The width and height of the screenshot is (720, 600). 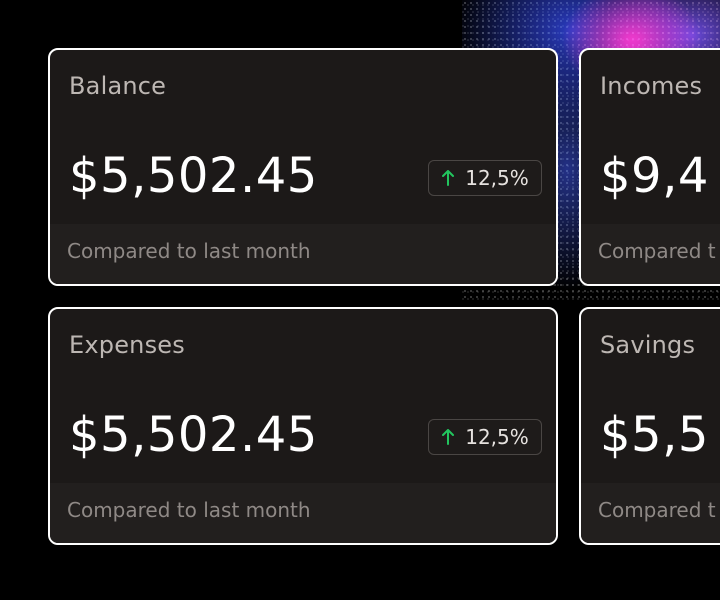 I want to click on incomes-card: Incomes $9,4 Compared t, so click(x=649, y=167).